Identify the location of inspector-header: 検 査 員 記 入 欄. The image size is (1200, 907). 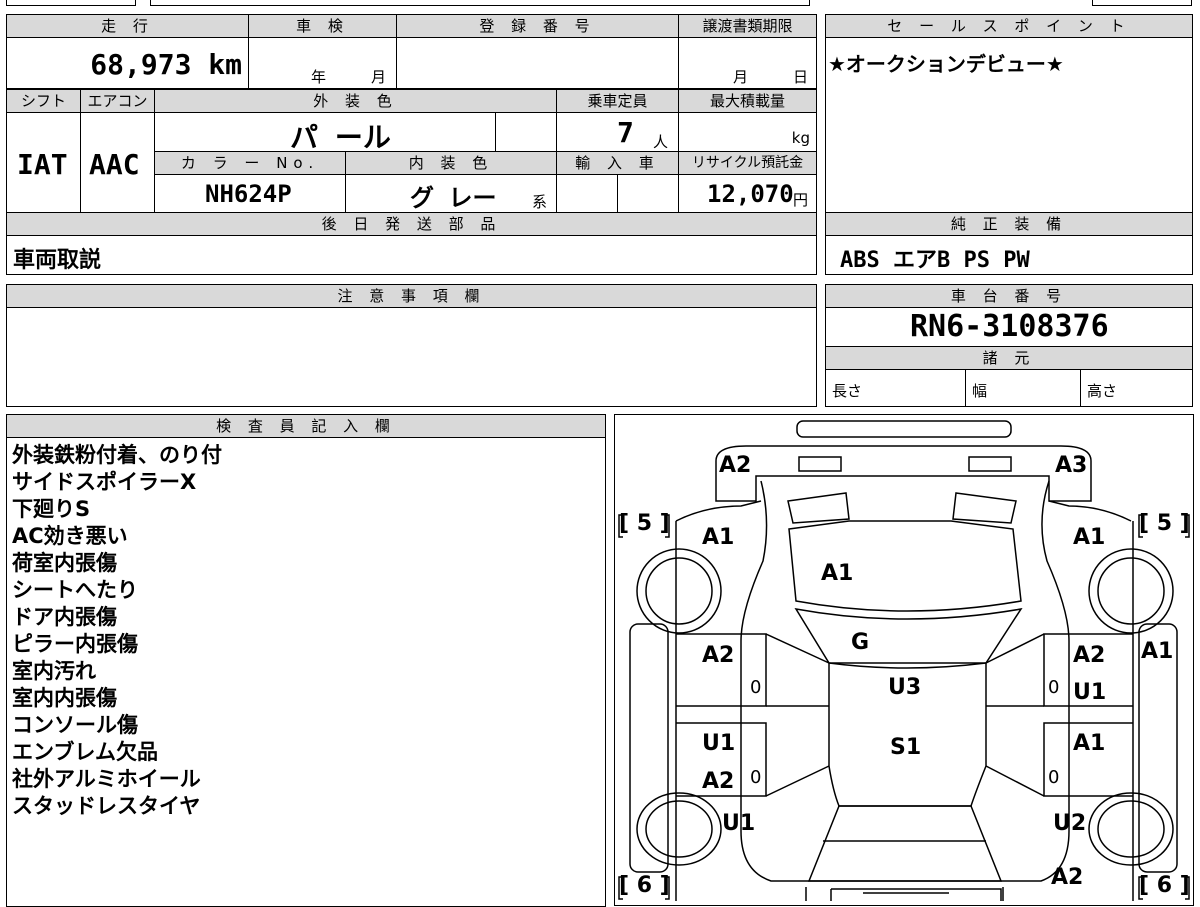
(306, 426).